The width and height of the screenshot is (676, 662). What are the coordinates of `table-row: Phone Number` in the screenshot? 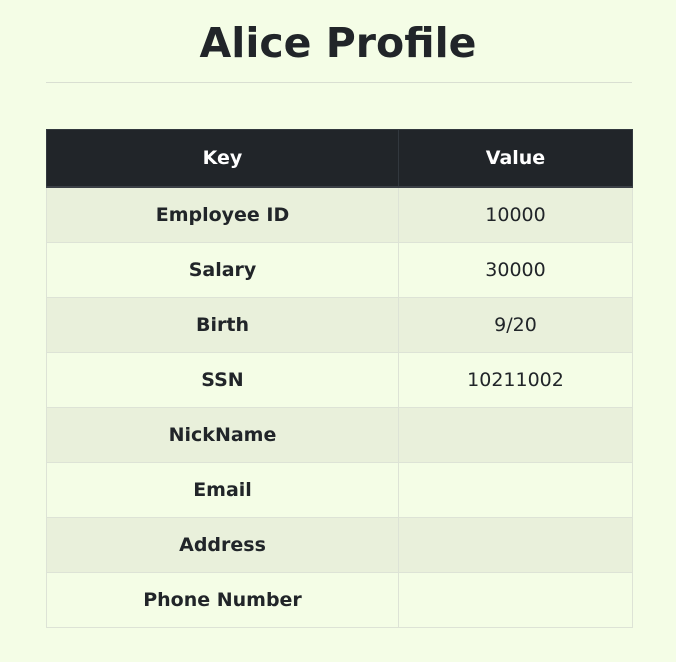 It's located at (339, 600).